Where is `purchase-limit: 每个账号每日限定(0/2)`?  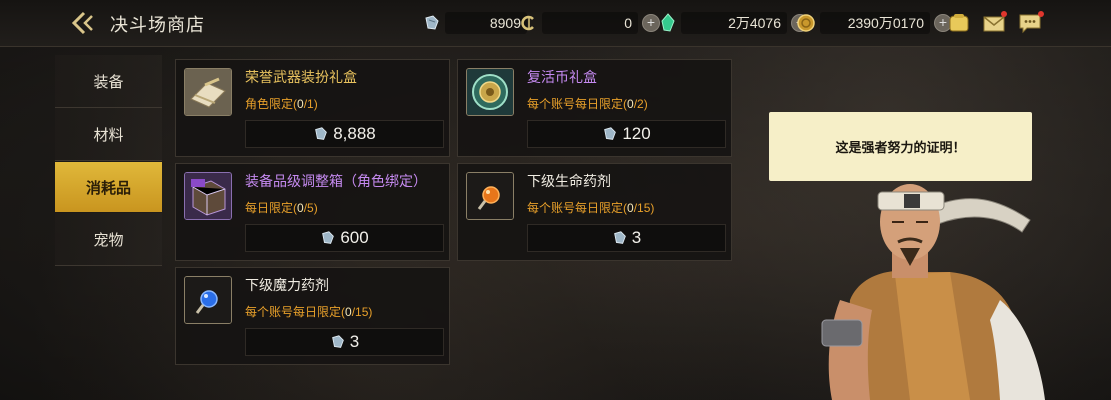 purchase-limit: 每个账号每日限定(0/2) is located at coordinates (587, 103).